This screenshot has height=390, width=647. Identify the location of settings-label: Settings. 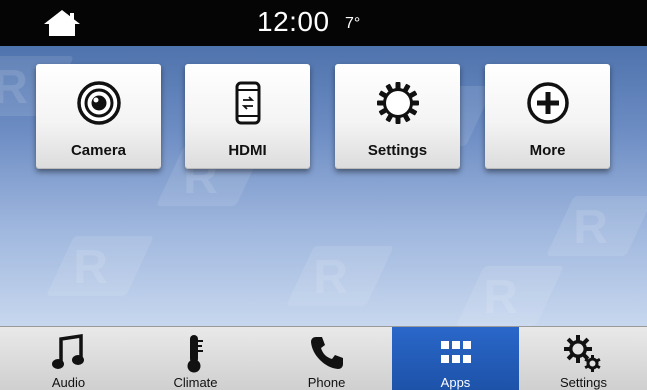
(397, 150).